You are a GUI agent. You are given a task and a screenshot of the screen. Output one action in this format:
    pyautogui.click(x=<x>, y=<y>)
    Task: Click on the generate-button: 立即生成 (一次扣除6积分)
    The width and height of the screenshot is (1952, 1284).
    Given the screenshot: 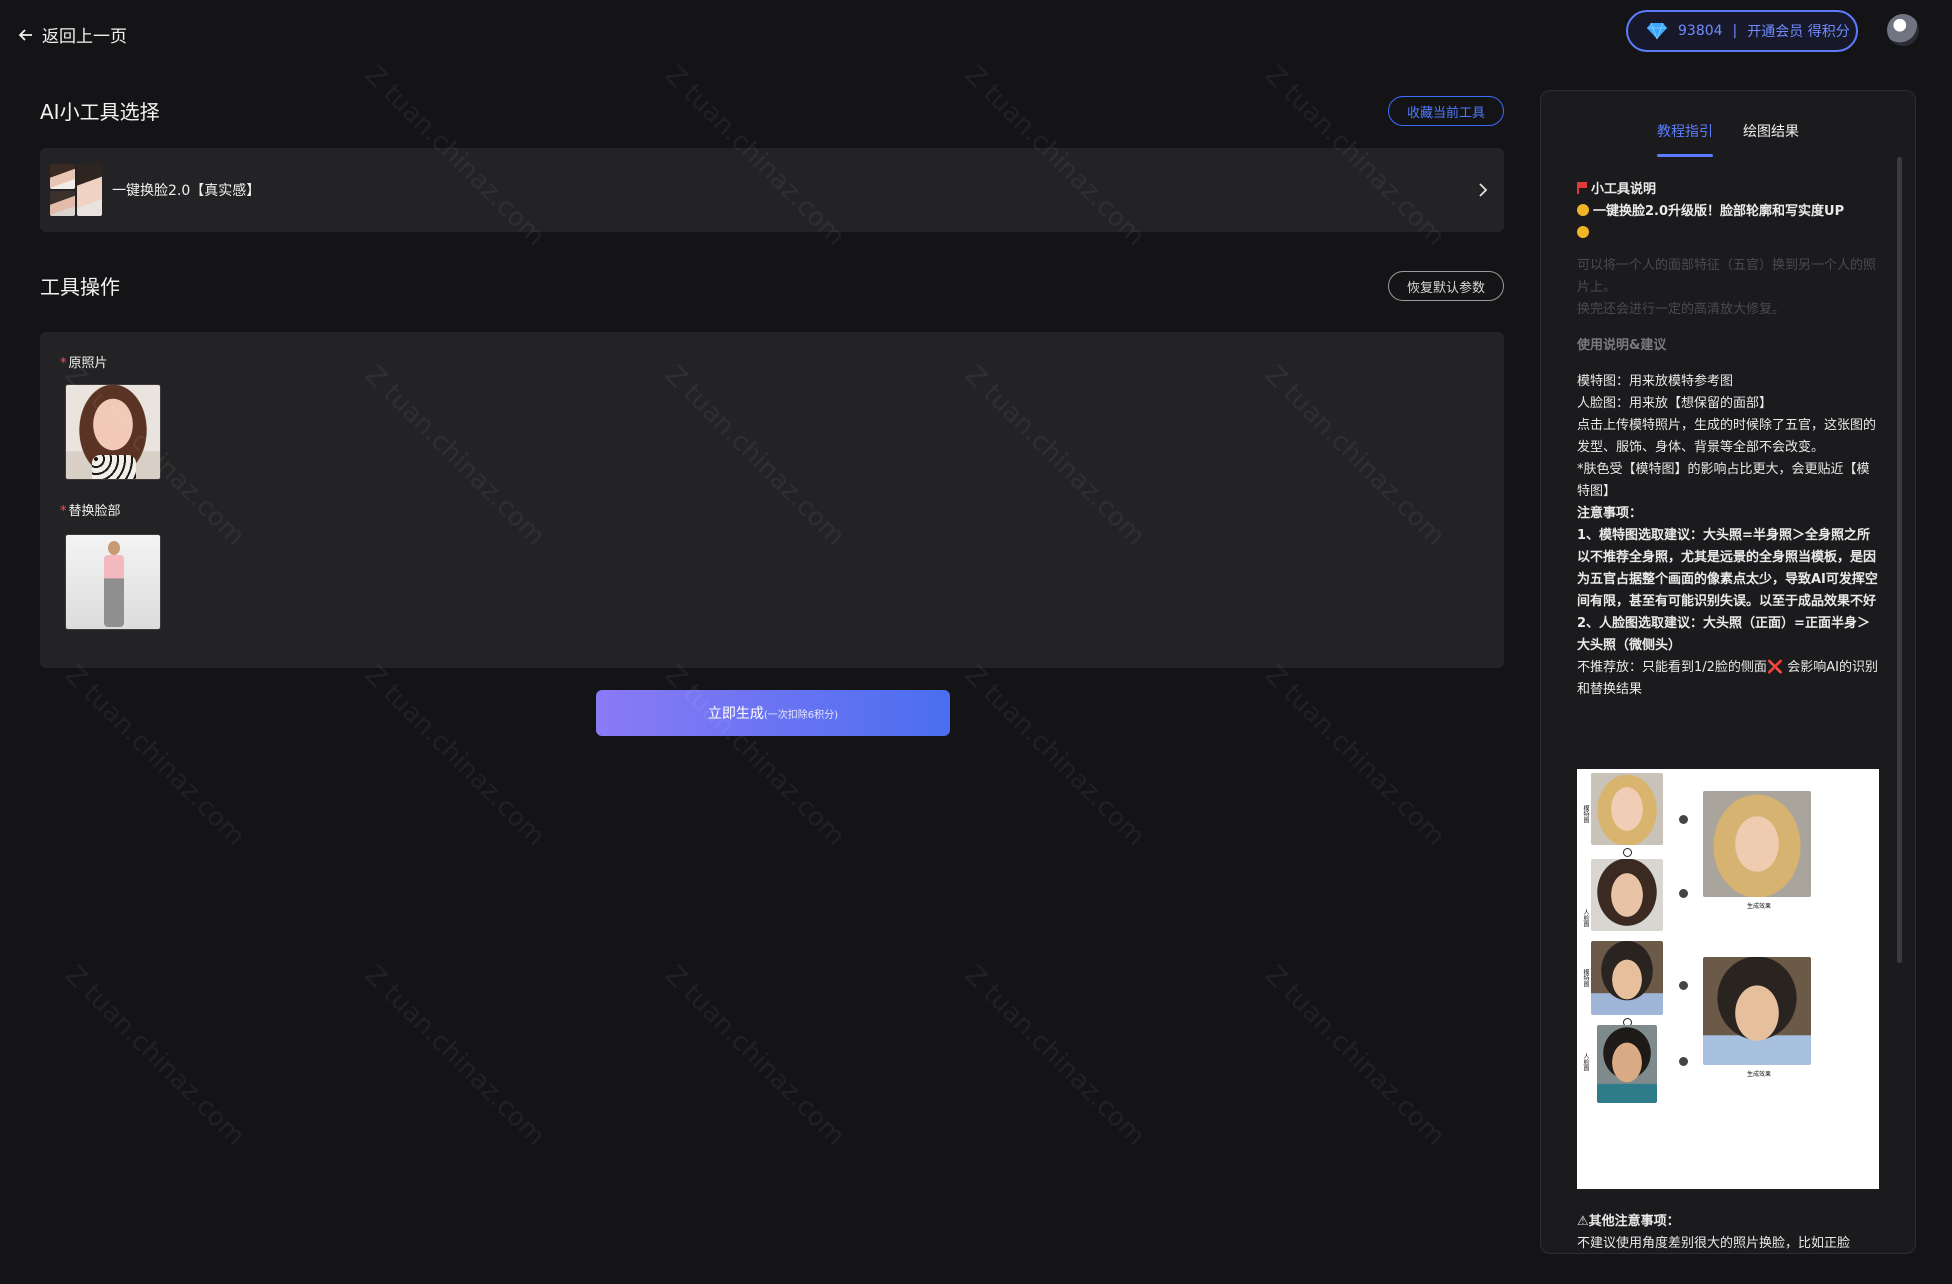 What is the action you would take?
    pyautogui.click(x=773, y=713)
    